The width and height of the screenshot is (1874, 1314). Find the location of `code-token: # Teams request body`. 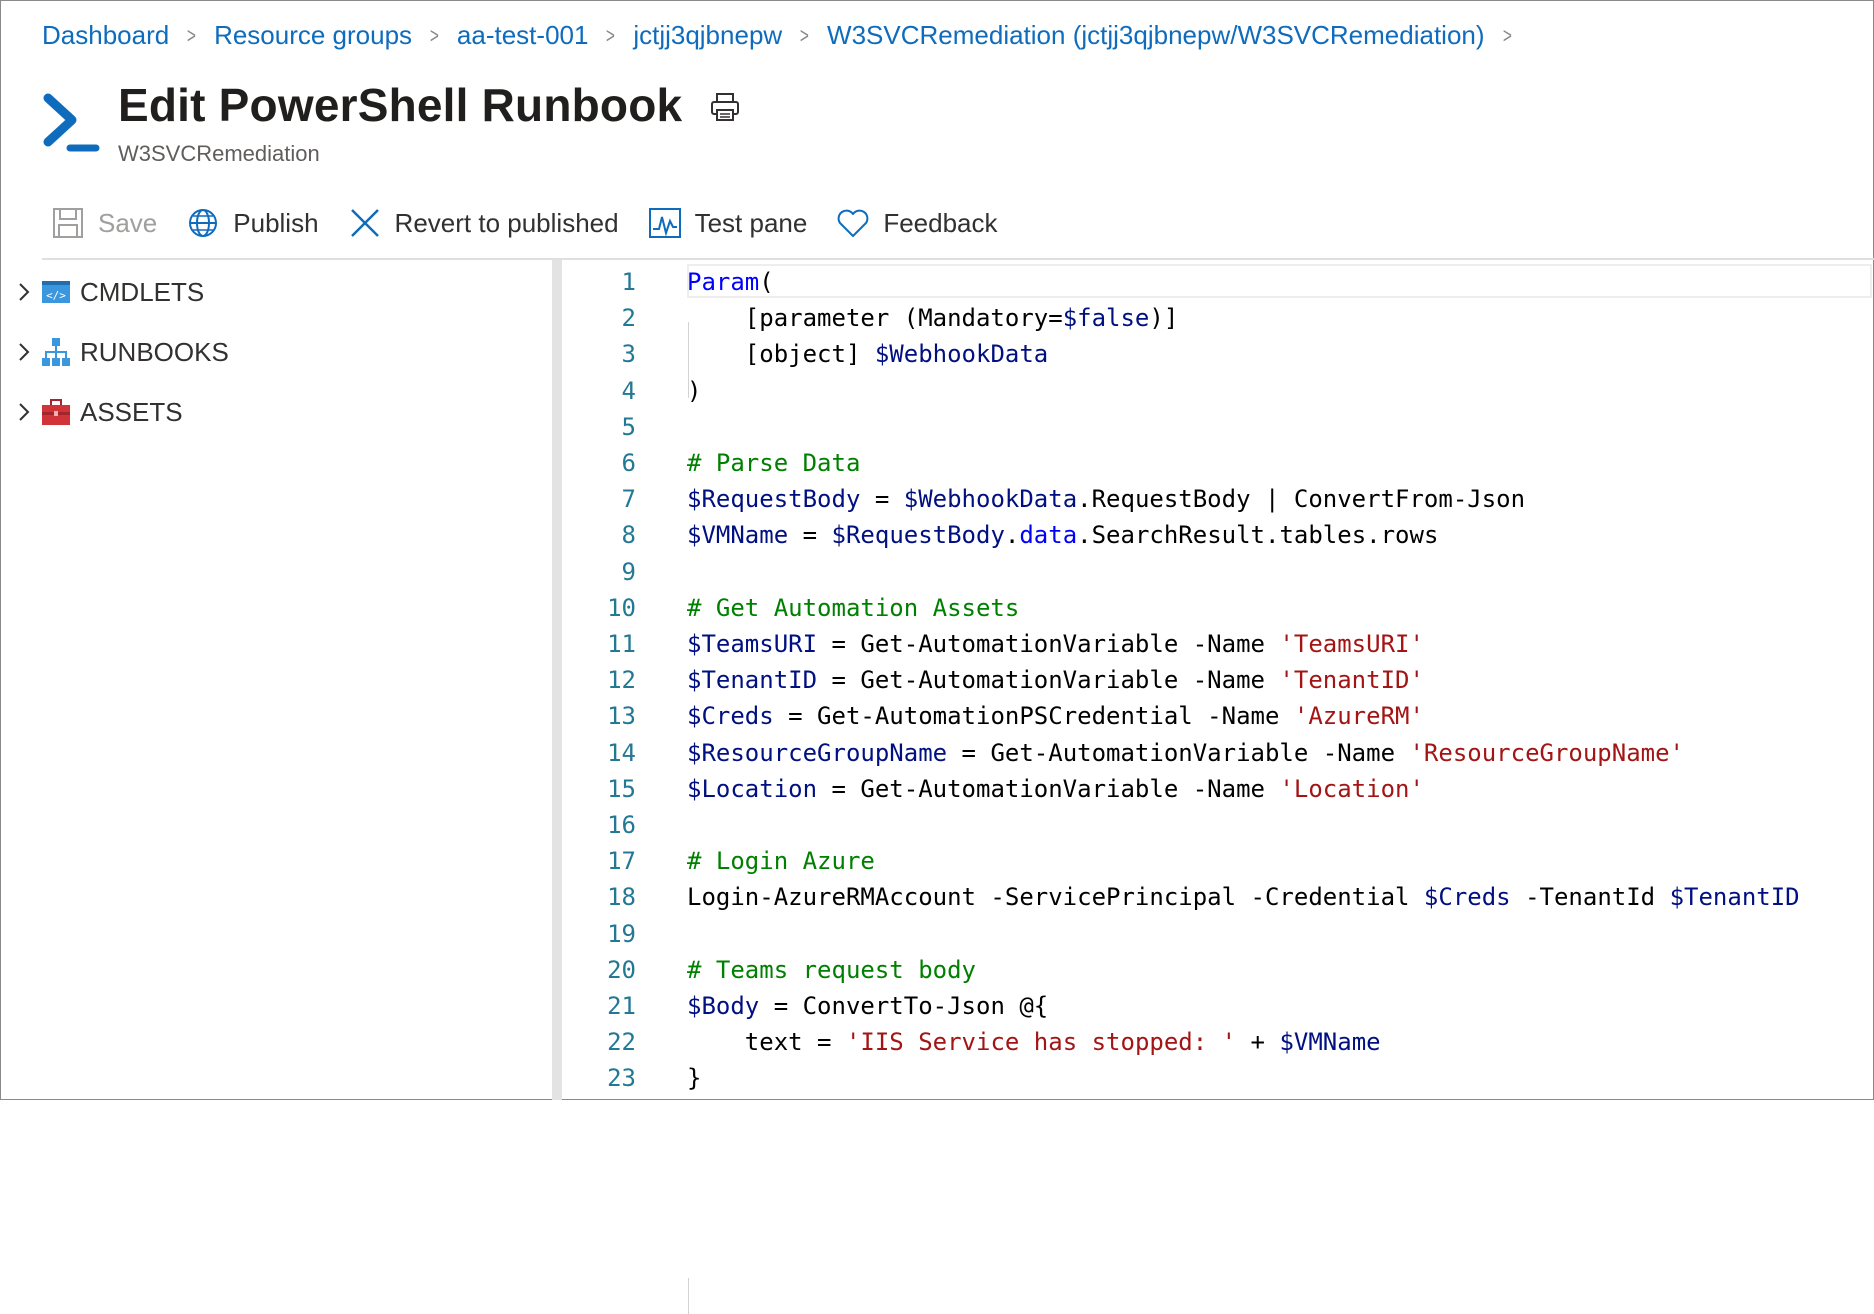

code-token: # Teams request body is located at coordinates (831, 969).